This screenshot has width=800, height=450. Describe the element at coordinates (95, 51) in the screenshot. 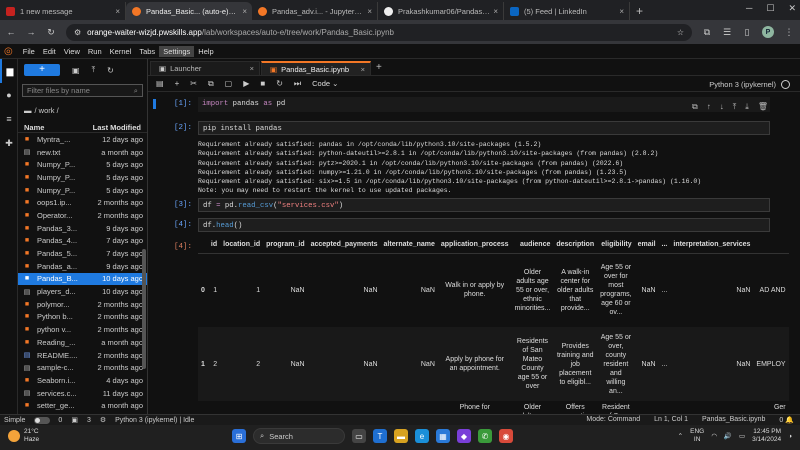

I see `menu-run: Run` at that location.